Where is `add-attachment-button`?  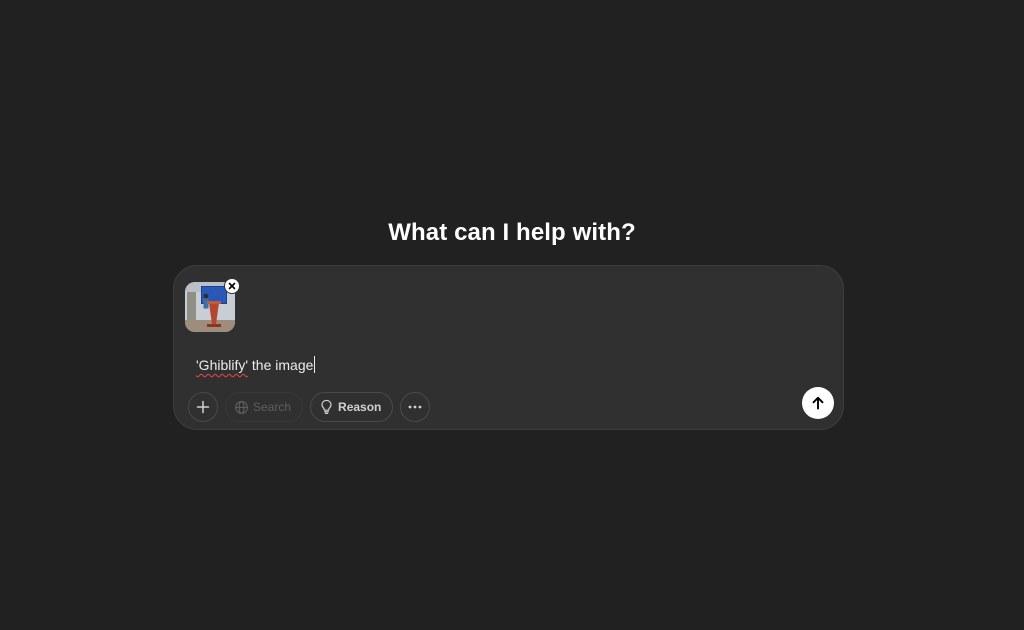
add-attachment-button is located at coordinates (203, 407).